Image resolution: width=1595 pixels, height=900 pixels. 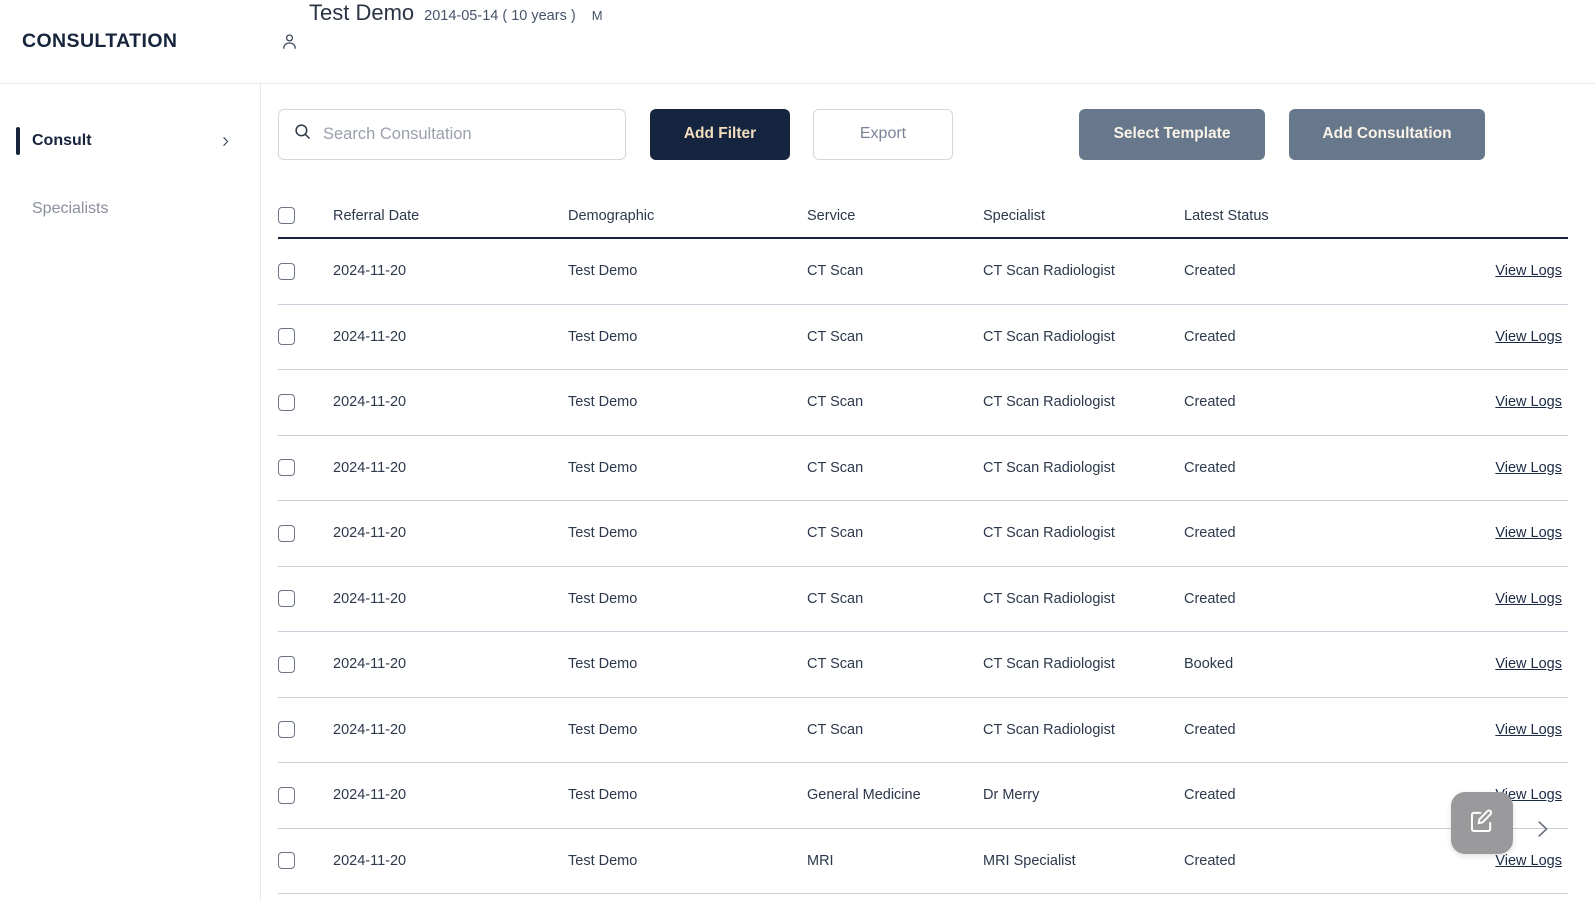 I want to click on patient-sex: M, so click(x=597, y=15).